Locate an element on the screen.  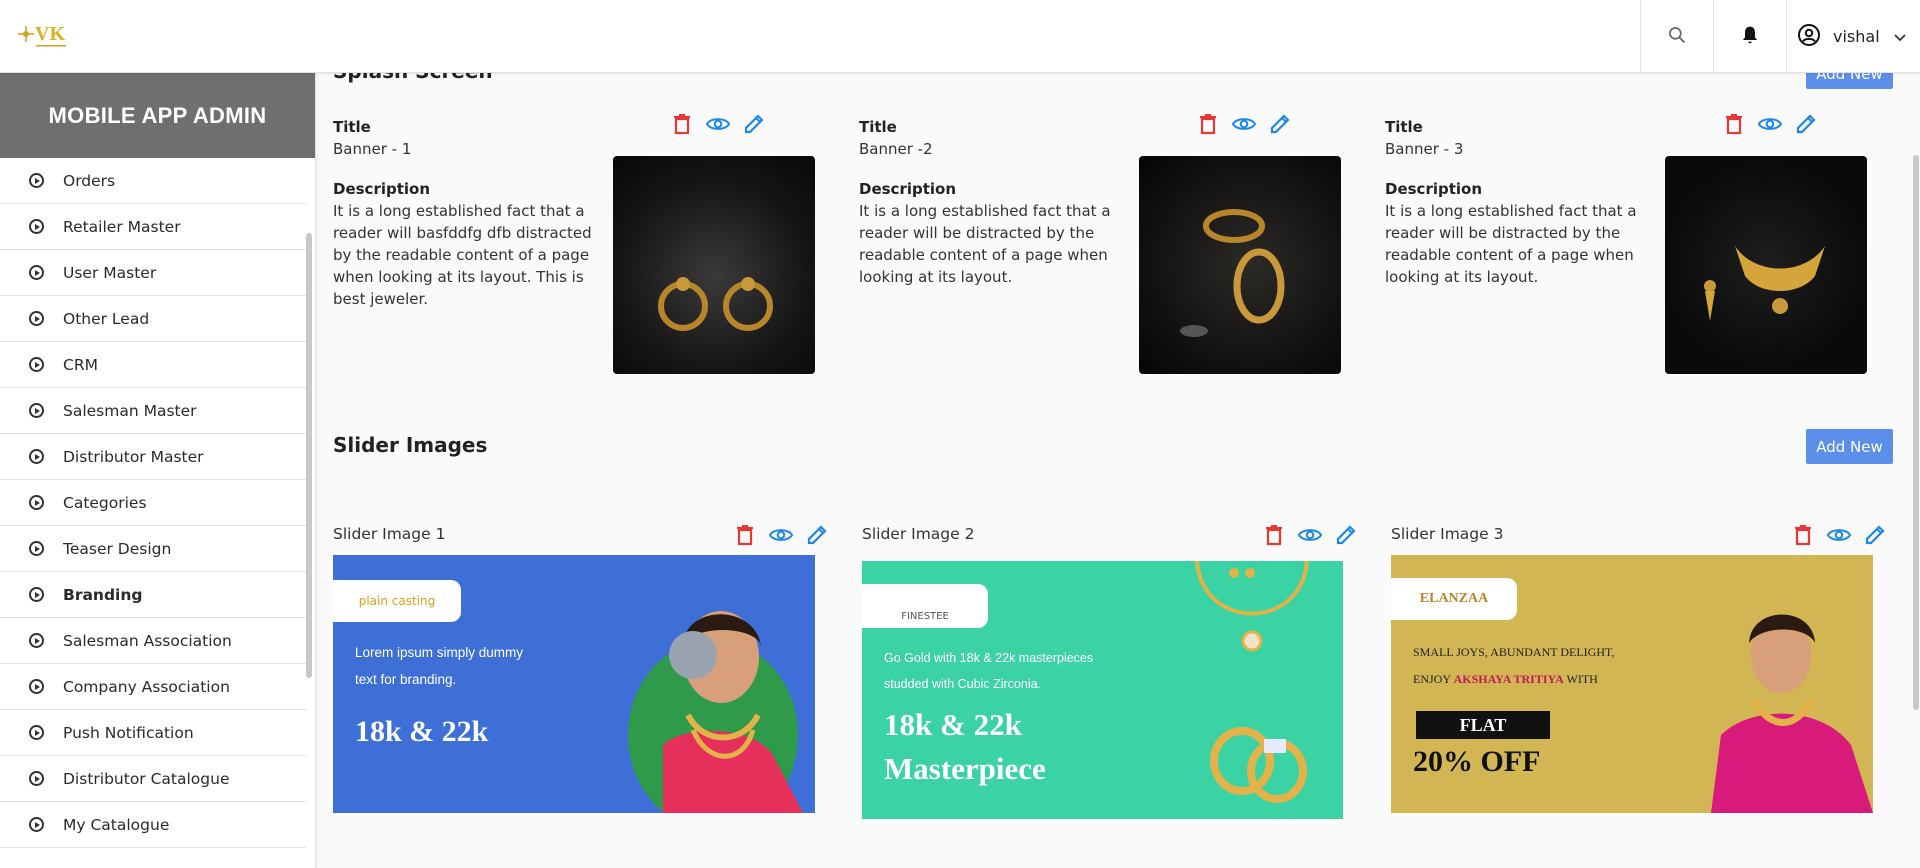
sidebar-item-label: Salesman Master is located at coordinates (130, 410).